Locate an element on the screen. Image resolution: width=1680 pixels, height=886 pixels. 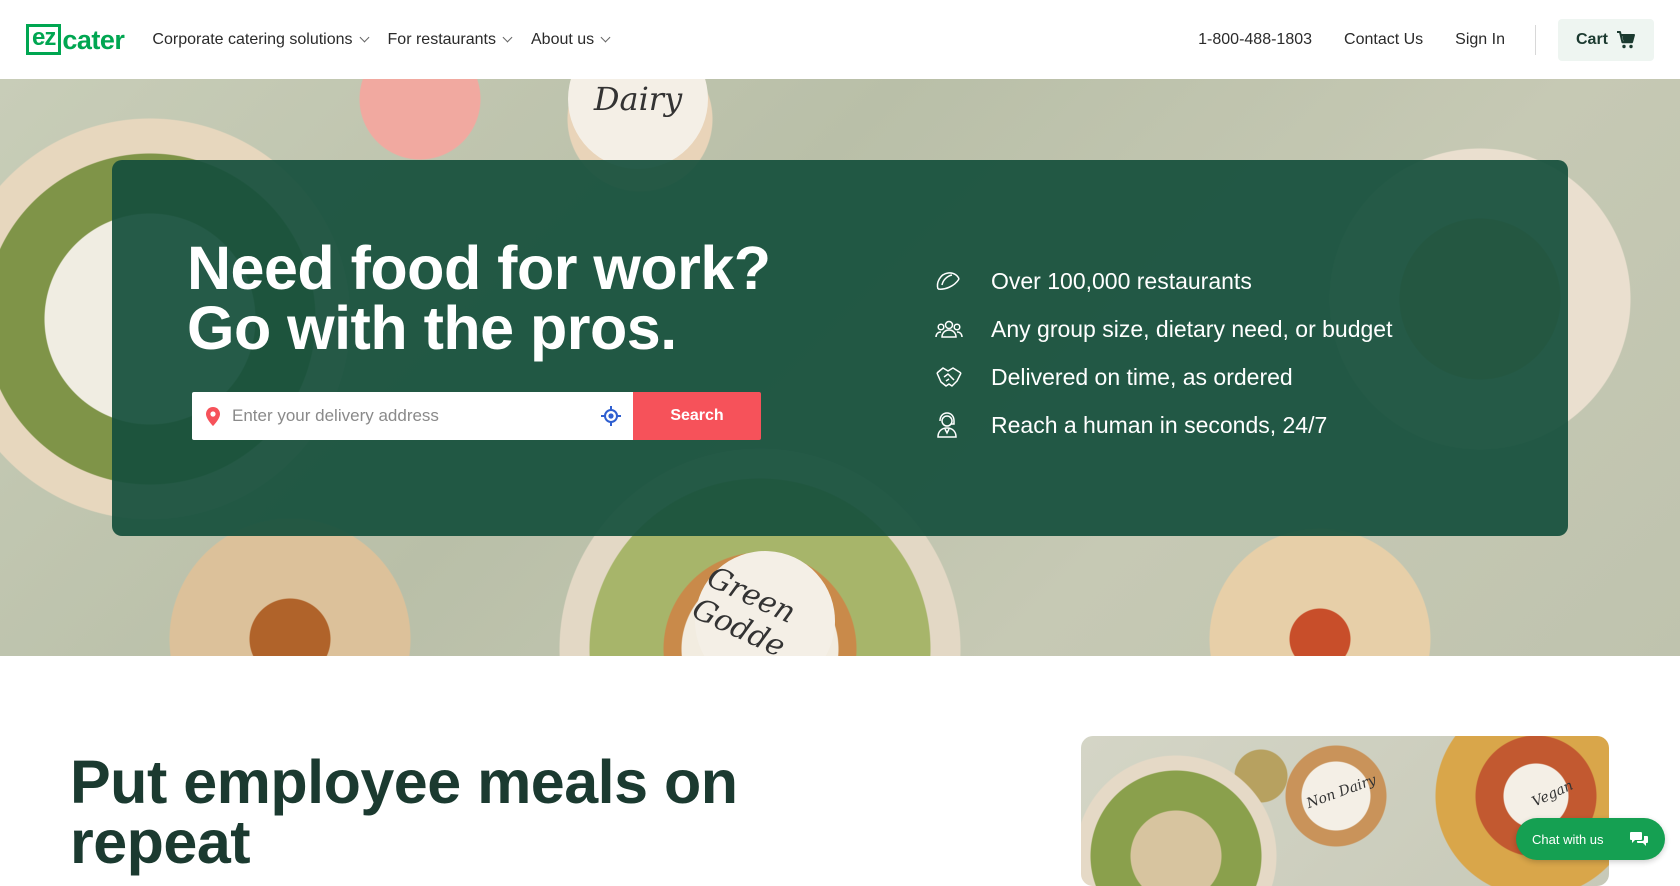
section-title-line2: repeat is located at coordinates (160, 842).